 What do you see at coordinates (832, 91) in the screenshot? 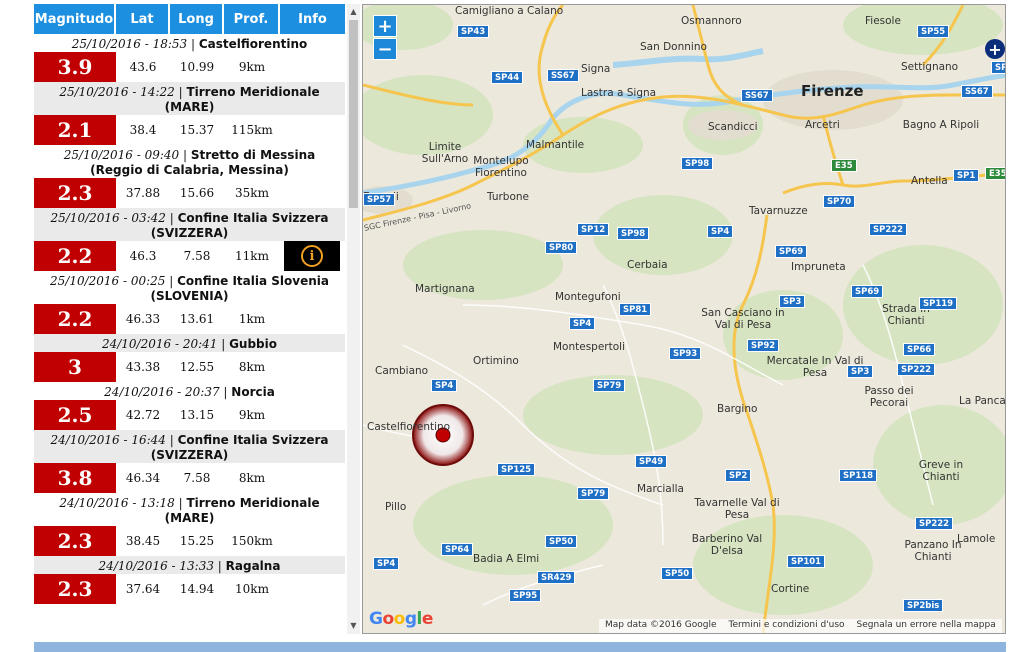
I see `place-label: Firenze` at bounding box center [832, 91].